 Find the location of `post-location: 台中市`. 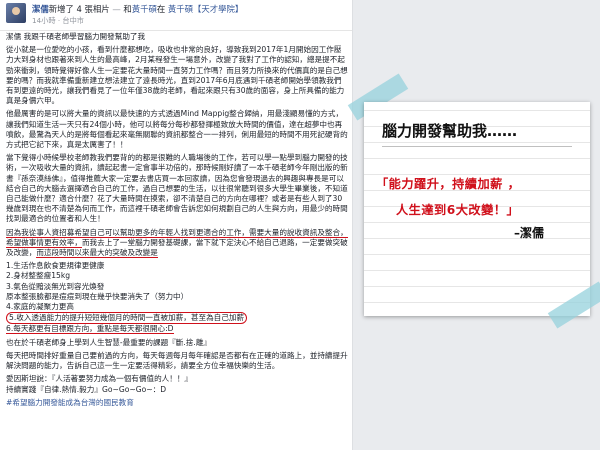

post-location: 台中市 is located at coordinates (73, 20).